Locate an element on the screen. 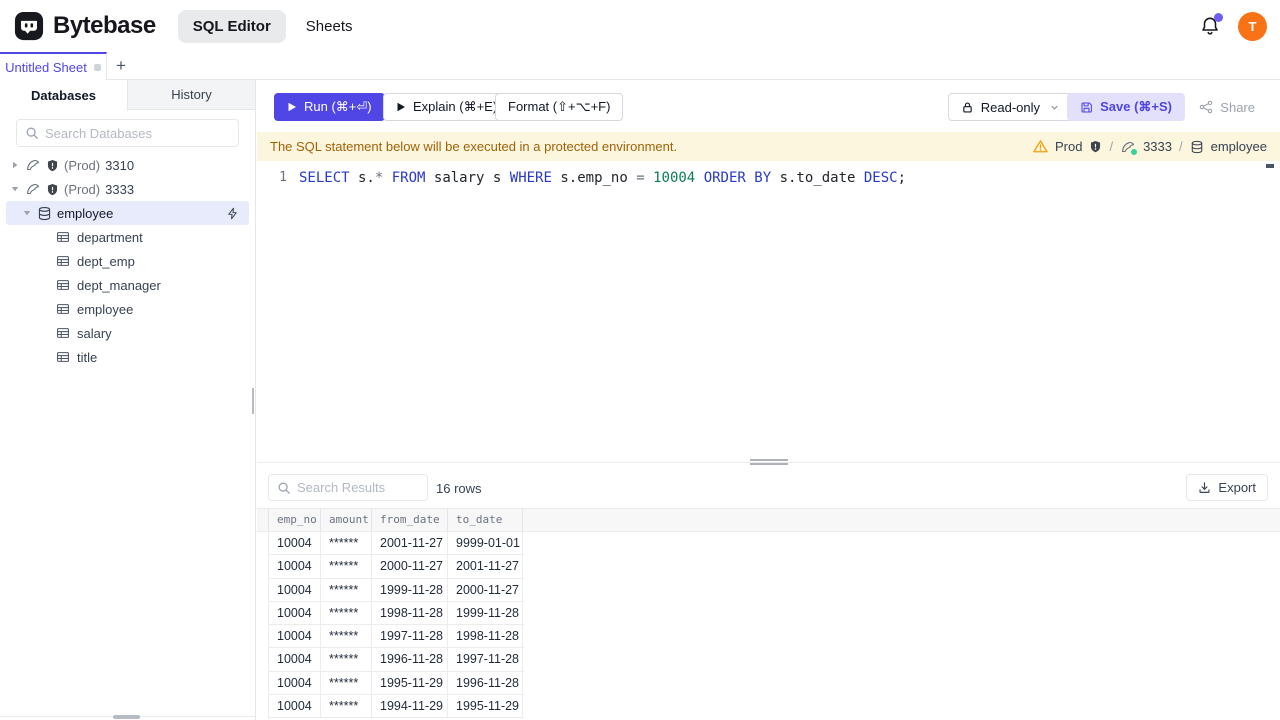 The width and height of the screenshot is (1280, 720). search-results-input is located at coordinates (358, 487).